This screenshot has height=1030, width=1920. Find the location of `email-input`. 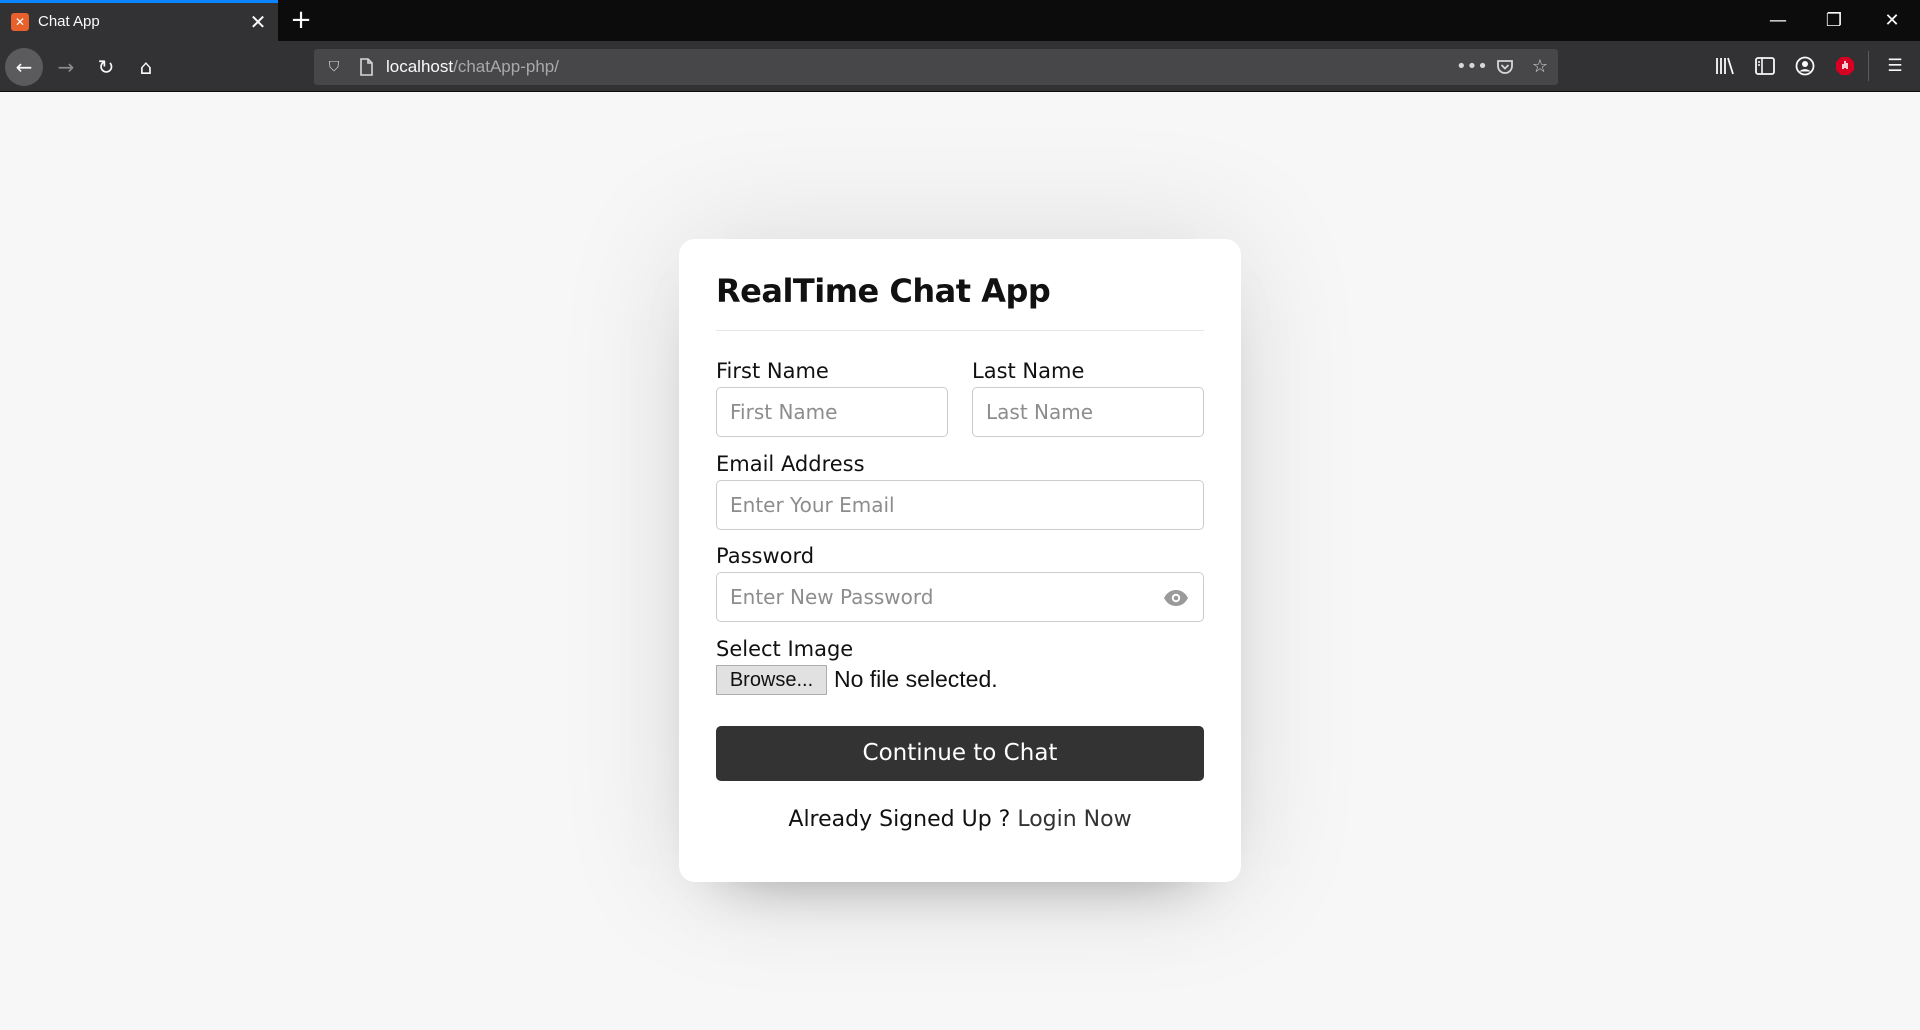

email-input is located at coordinates (960, 505).